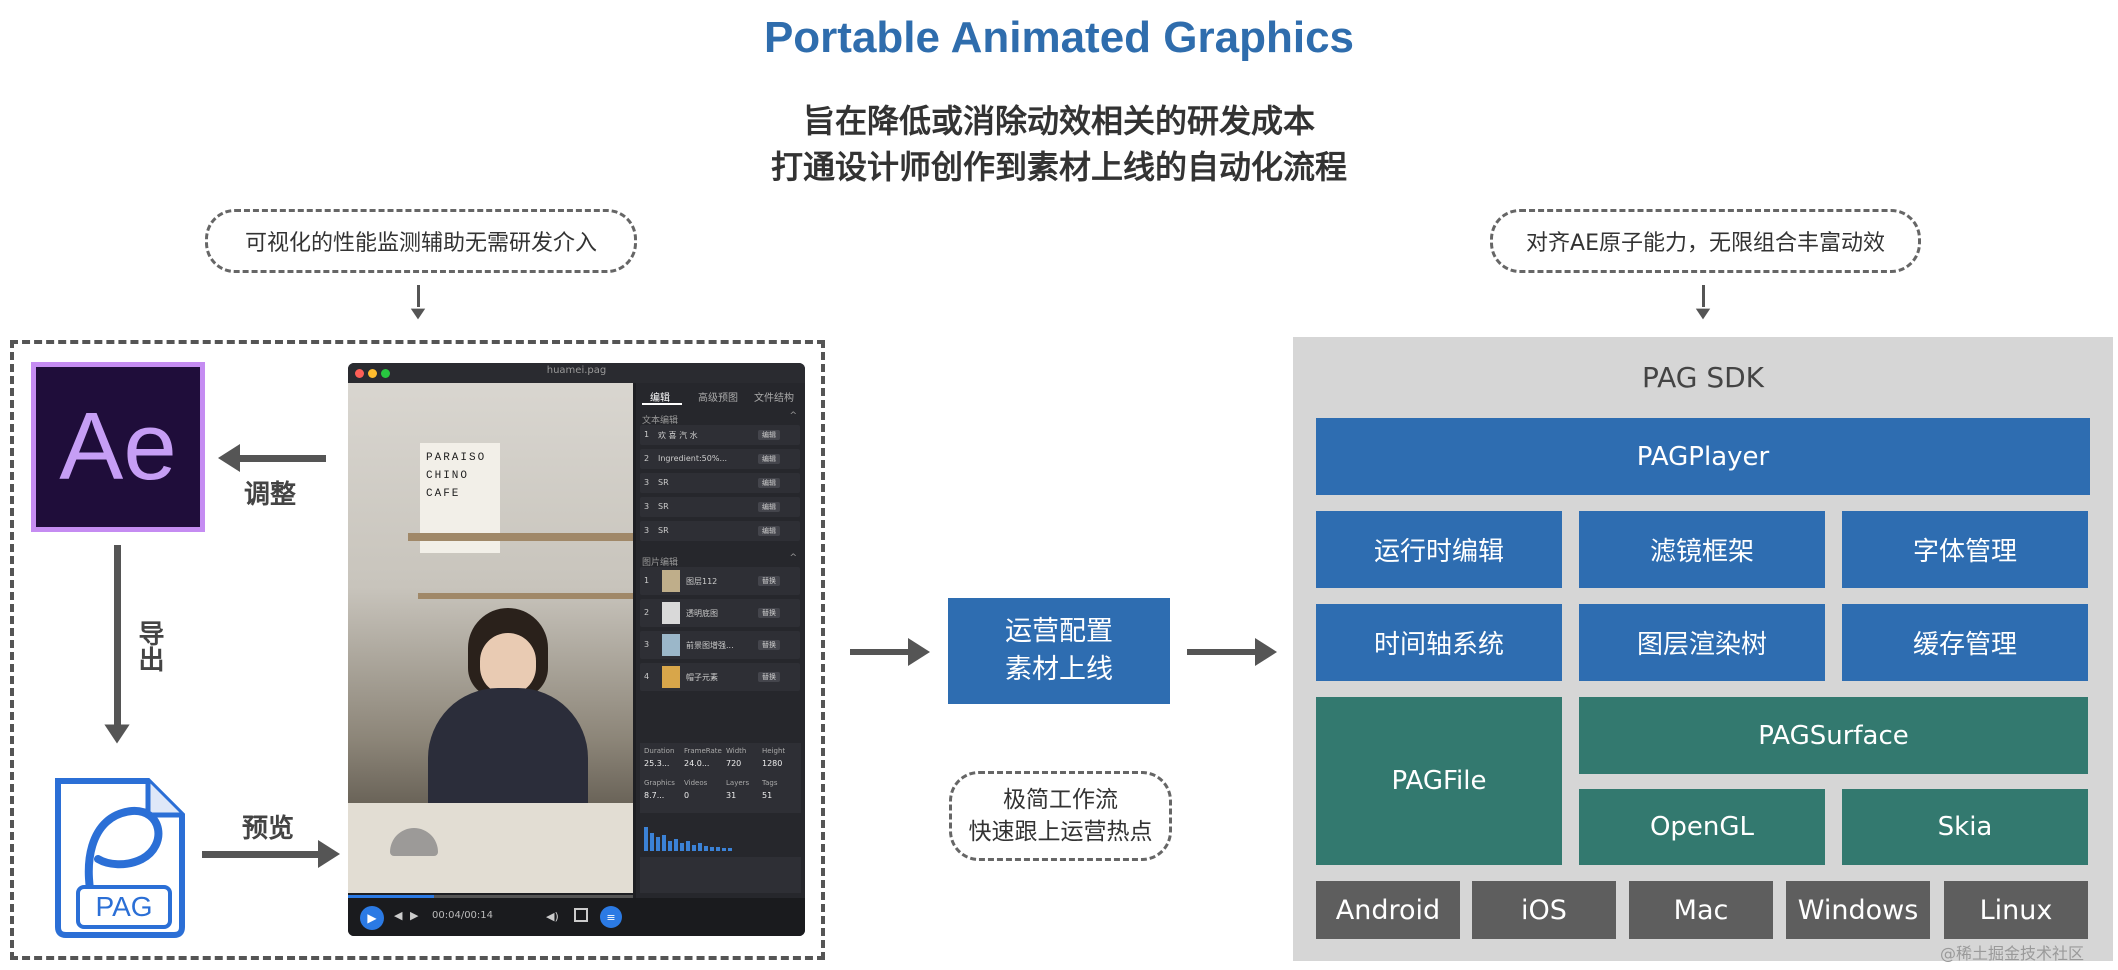  I want to click on menu-icon: ≡, so click(611, 917).